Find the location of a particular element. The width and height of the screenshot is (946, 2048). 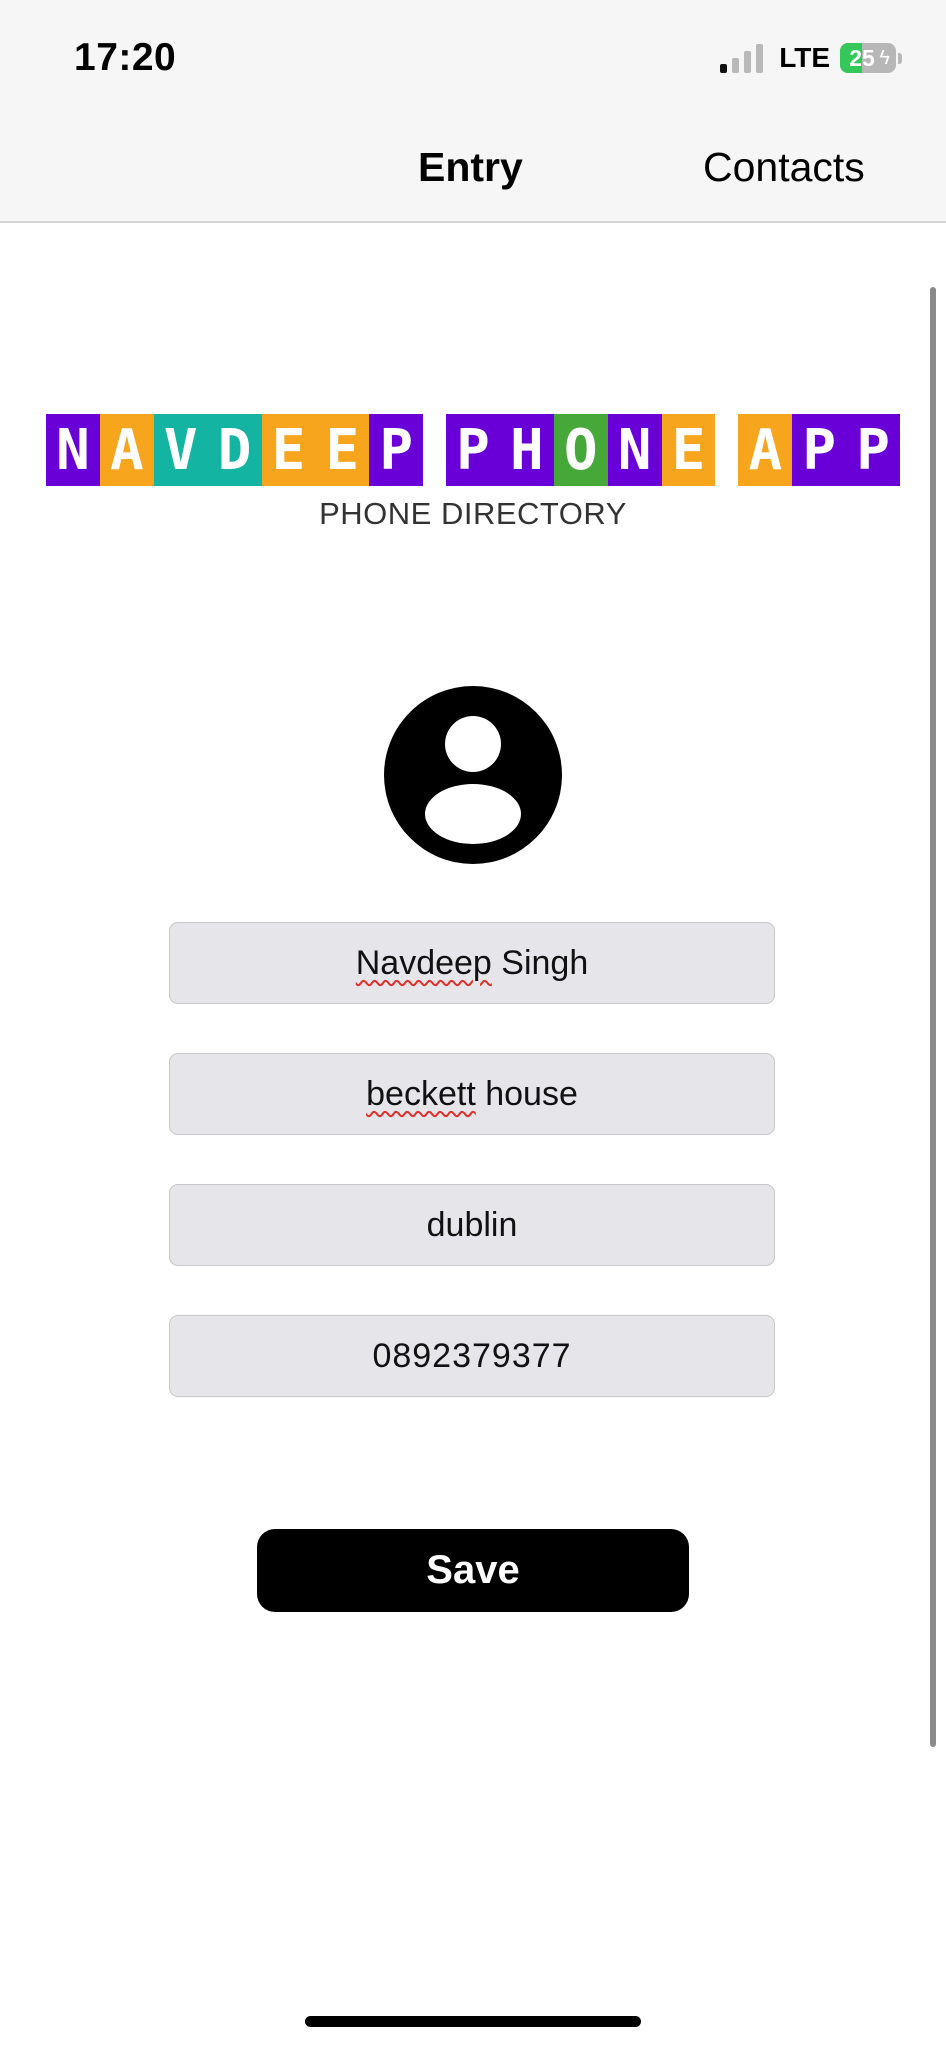

phone-field: 0892379377 is located at coordinates (472, 1356).